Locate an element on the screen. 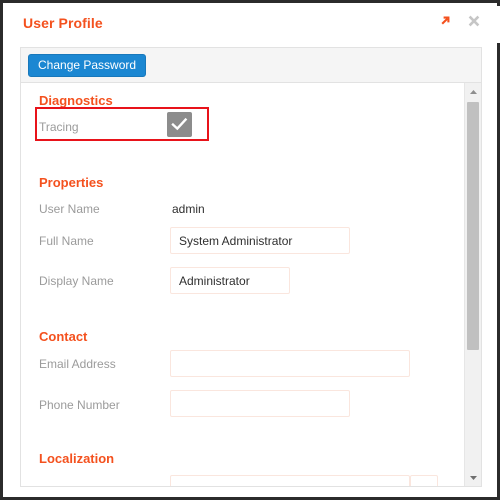 This screenshot has width=500, height=500. tracing-checkbox is located at coordinates (179, 124).